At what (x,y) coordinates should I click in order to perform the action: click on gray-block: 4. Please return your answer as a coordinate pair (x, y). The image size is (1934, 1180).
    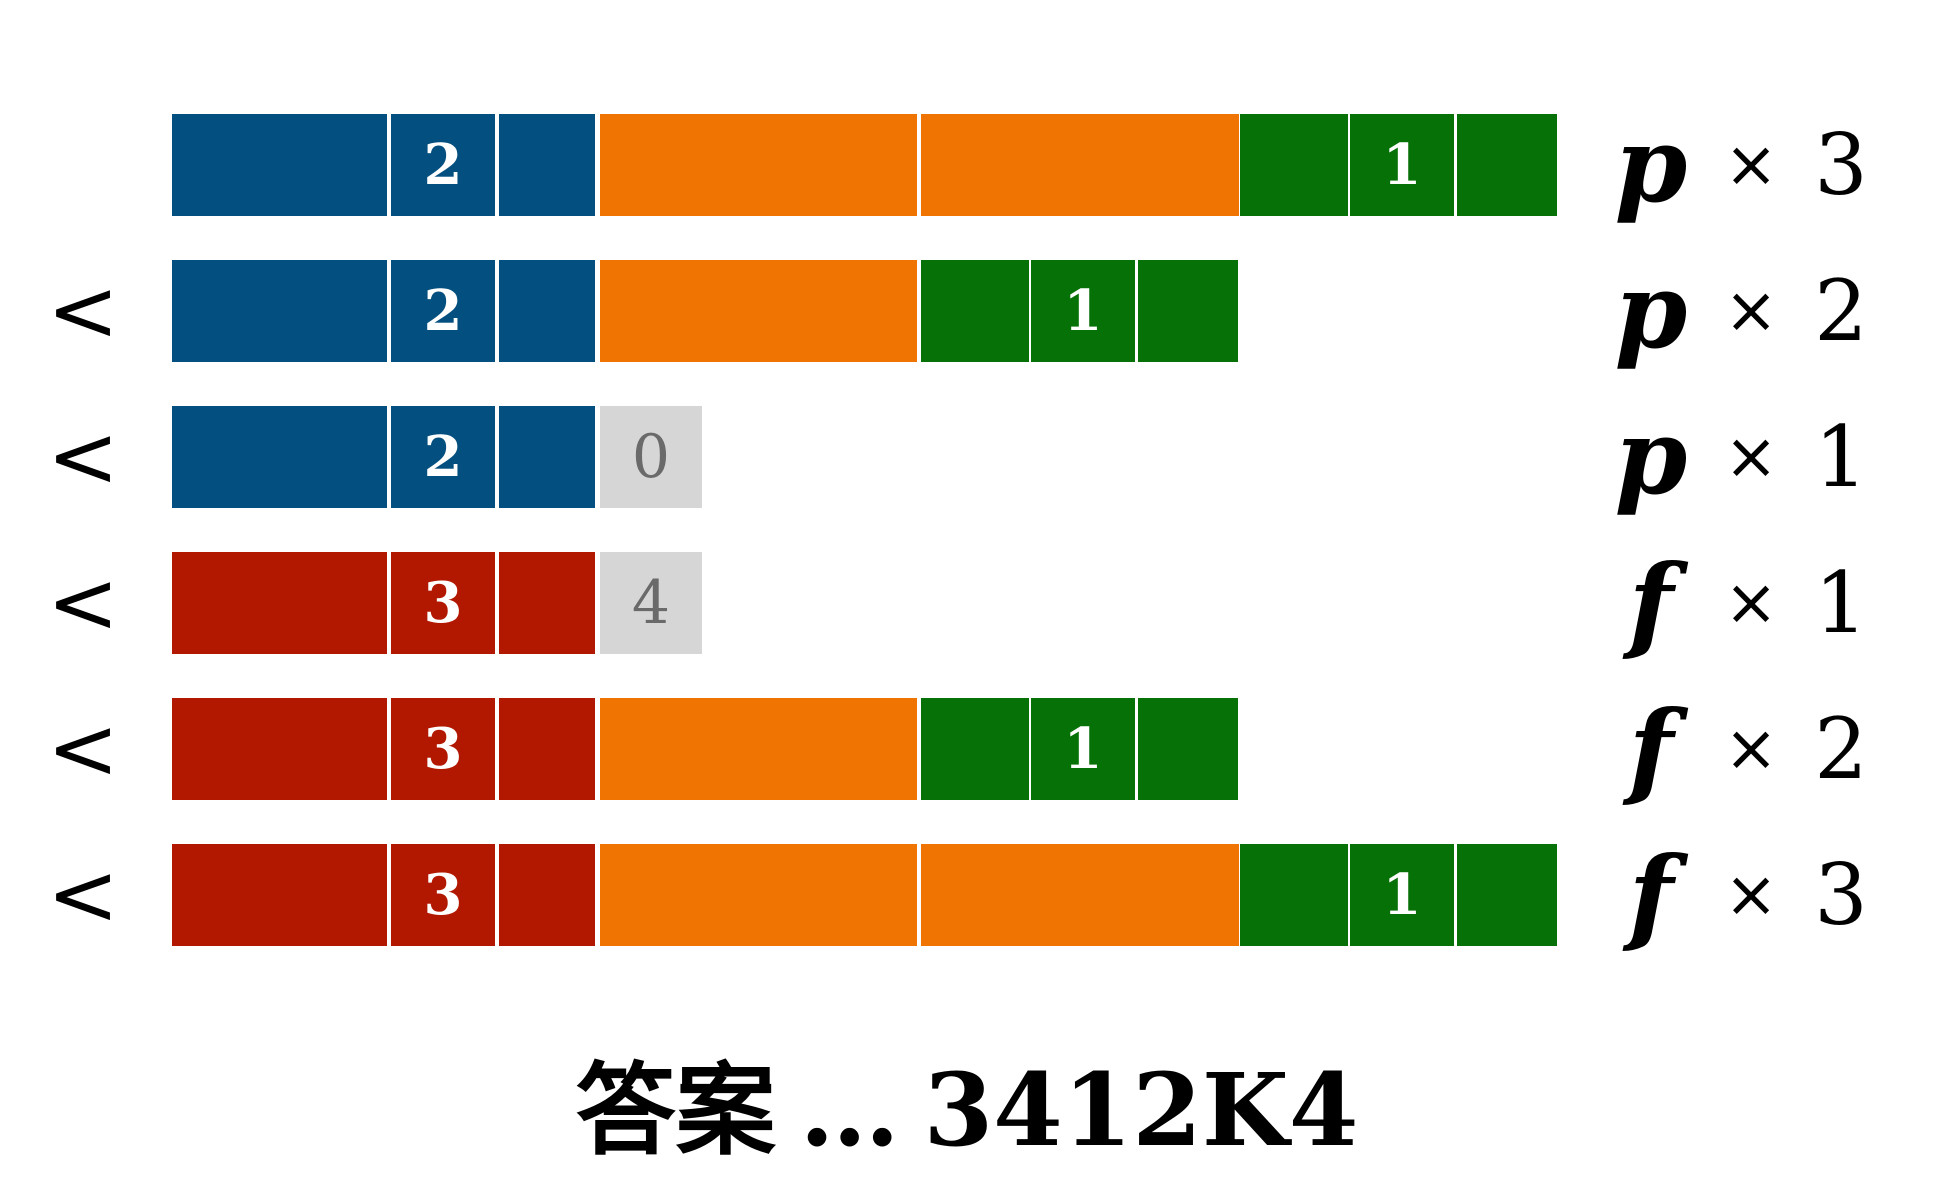
    Looking at the image, I should click on (651, 603).